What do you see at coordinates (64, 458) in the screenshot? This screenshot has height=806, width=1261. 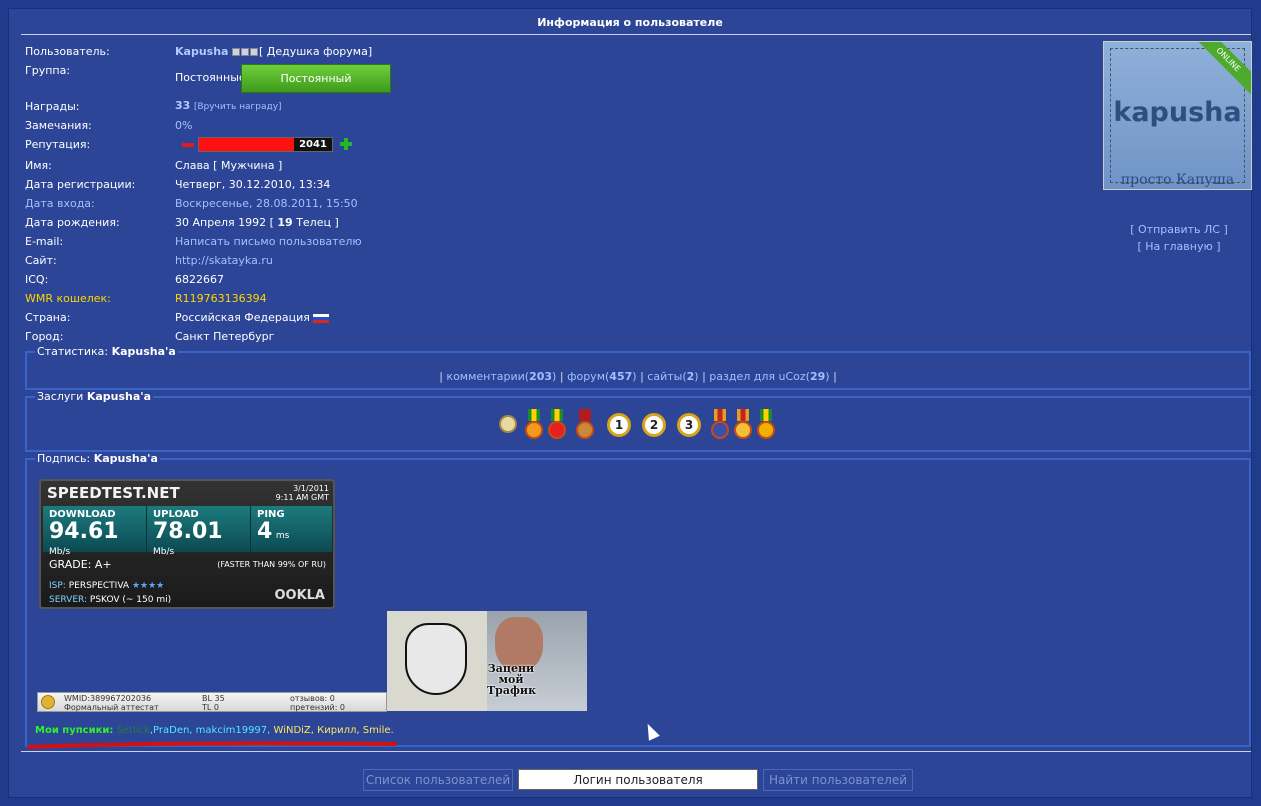 I see `signature-legend-prefix: Подпись:` at bounding box center [64, 458].